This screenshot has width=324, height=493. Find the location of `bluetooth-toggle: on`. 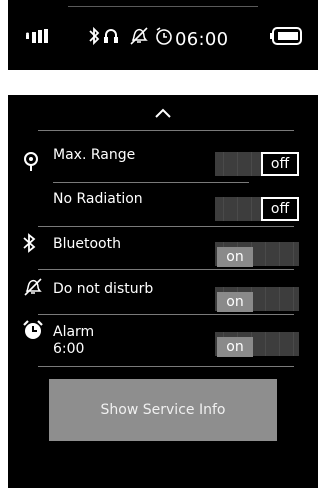

bluetooth-toggle: on is located at coordinates (257, 254).